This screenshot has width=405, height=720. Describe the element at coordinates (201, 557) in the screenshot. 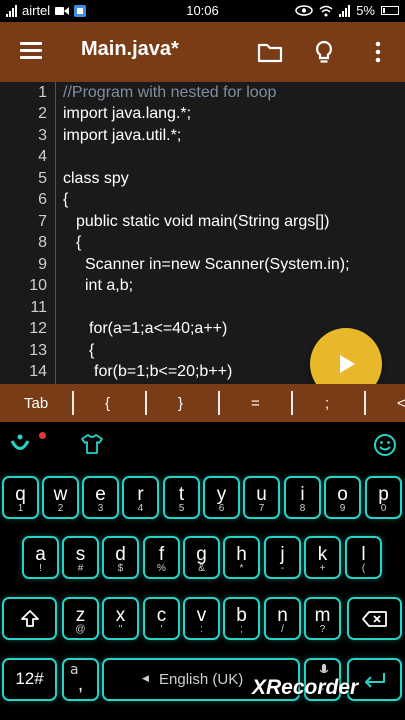

I see `key-g: g &` at that location.